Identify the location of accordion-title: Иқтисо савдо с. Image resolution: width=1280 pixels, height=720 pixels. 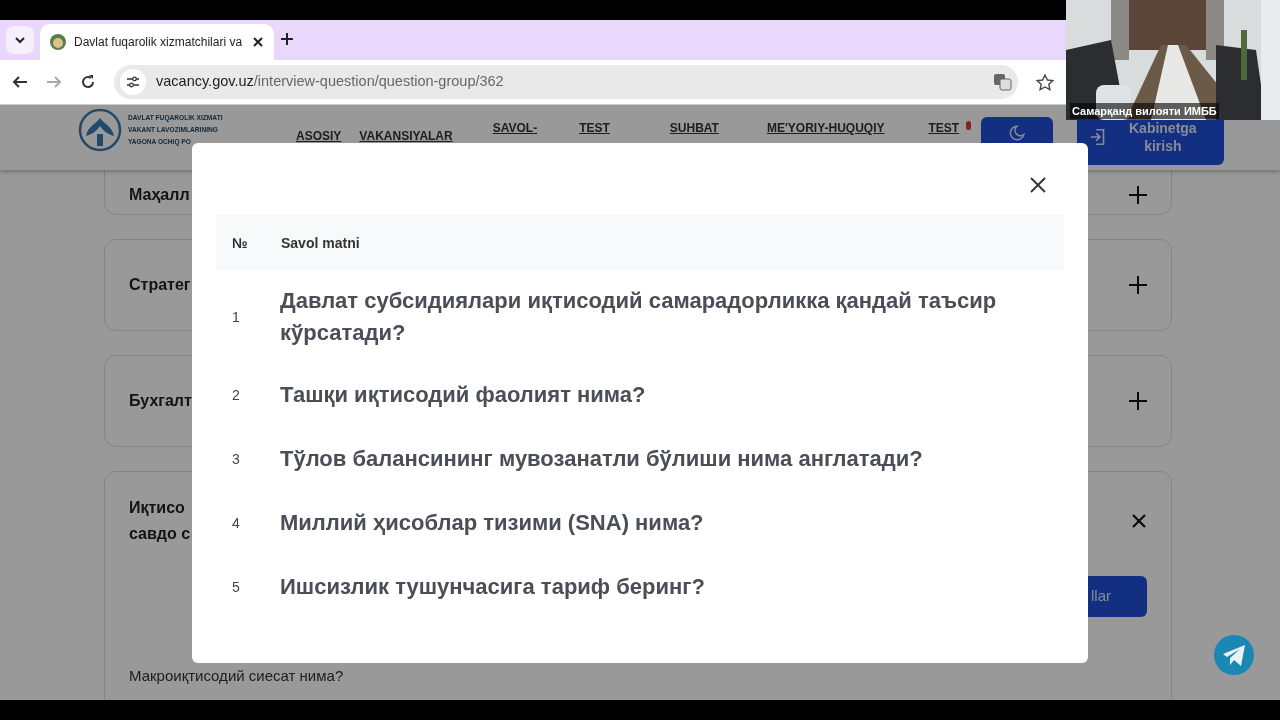
(160, 521).